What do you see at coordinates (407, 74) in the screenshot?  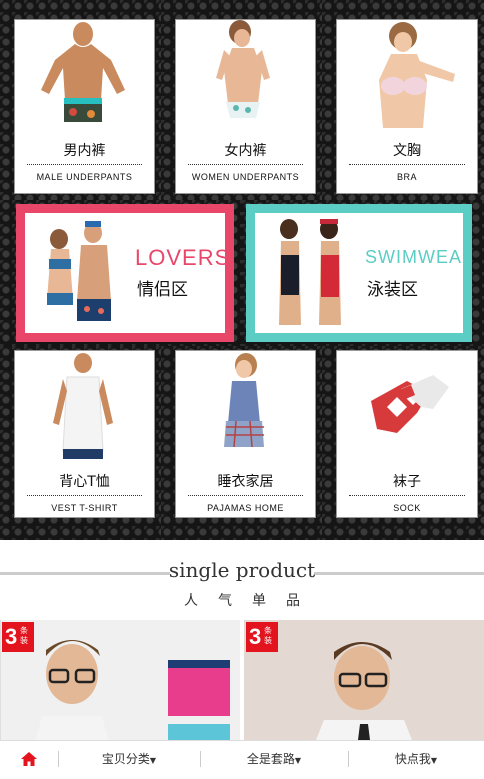 I see `bra-image` at bounding box center [407, 74].